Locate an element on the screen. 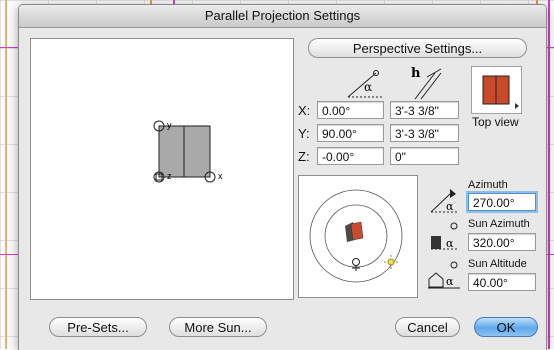 This screenshot has height=350, width=554. z-angle-field: -0.00° is located at coordinates (350, 156).